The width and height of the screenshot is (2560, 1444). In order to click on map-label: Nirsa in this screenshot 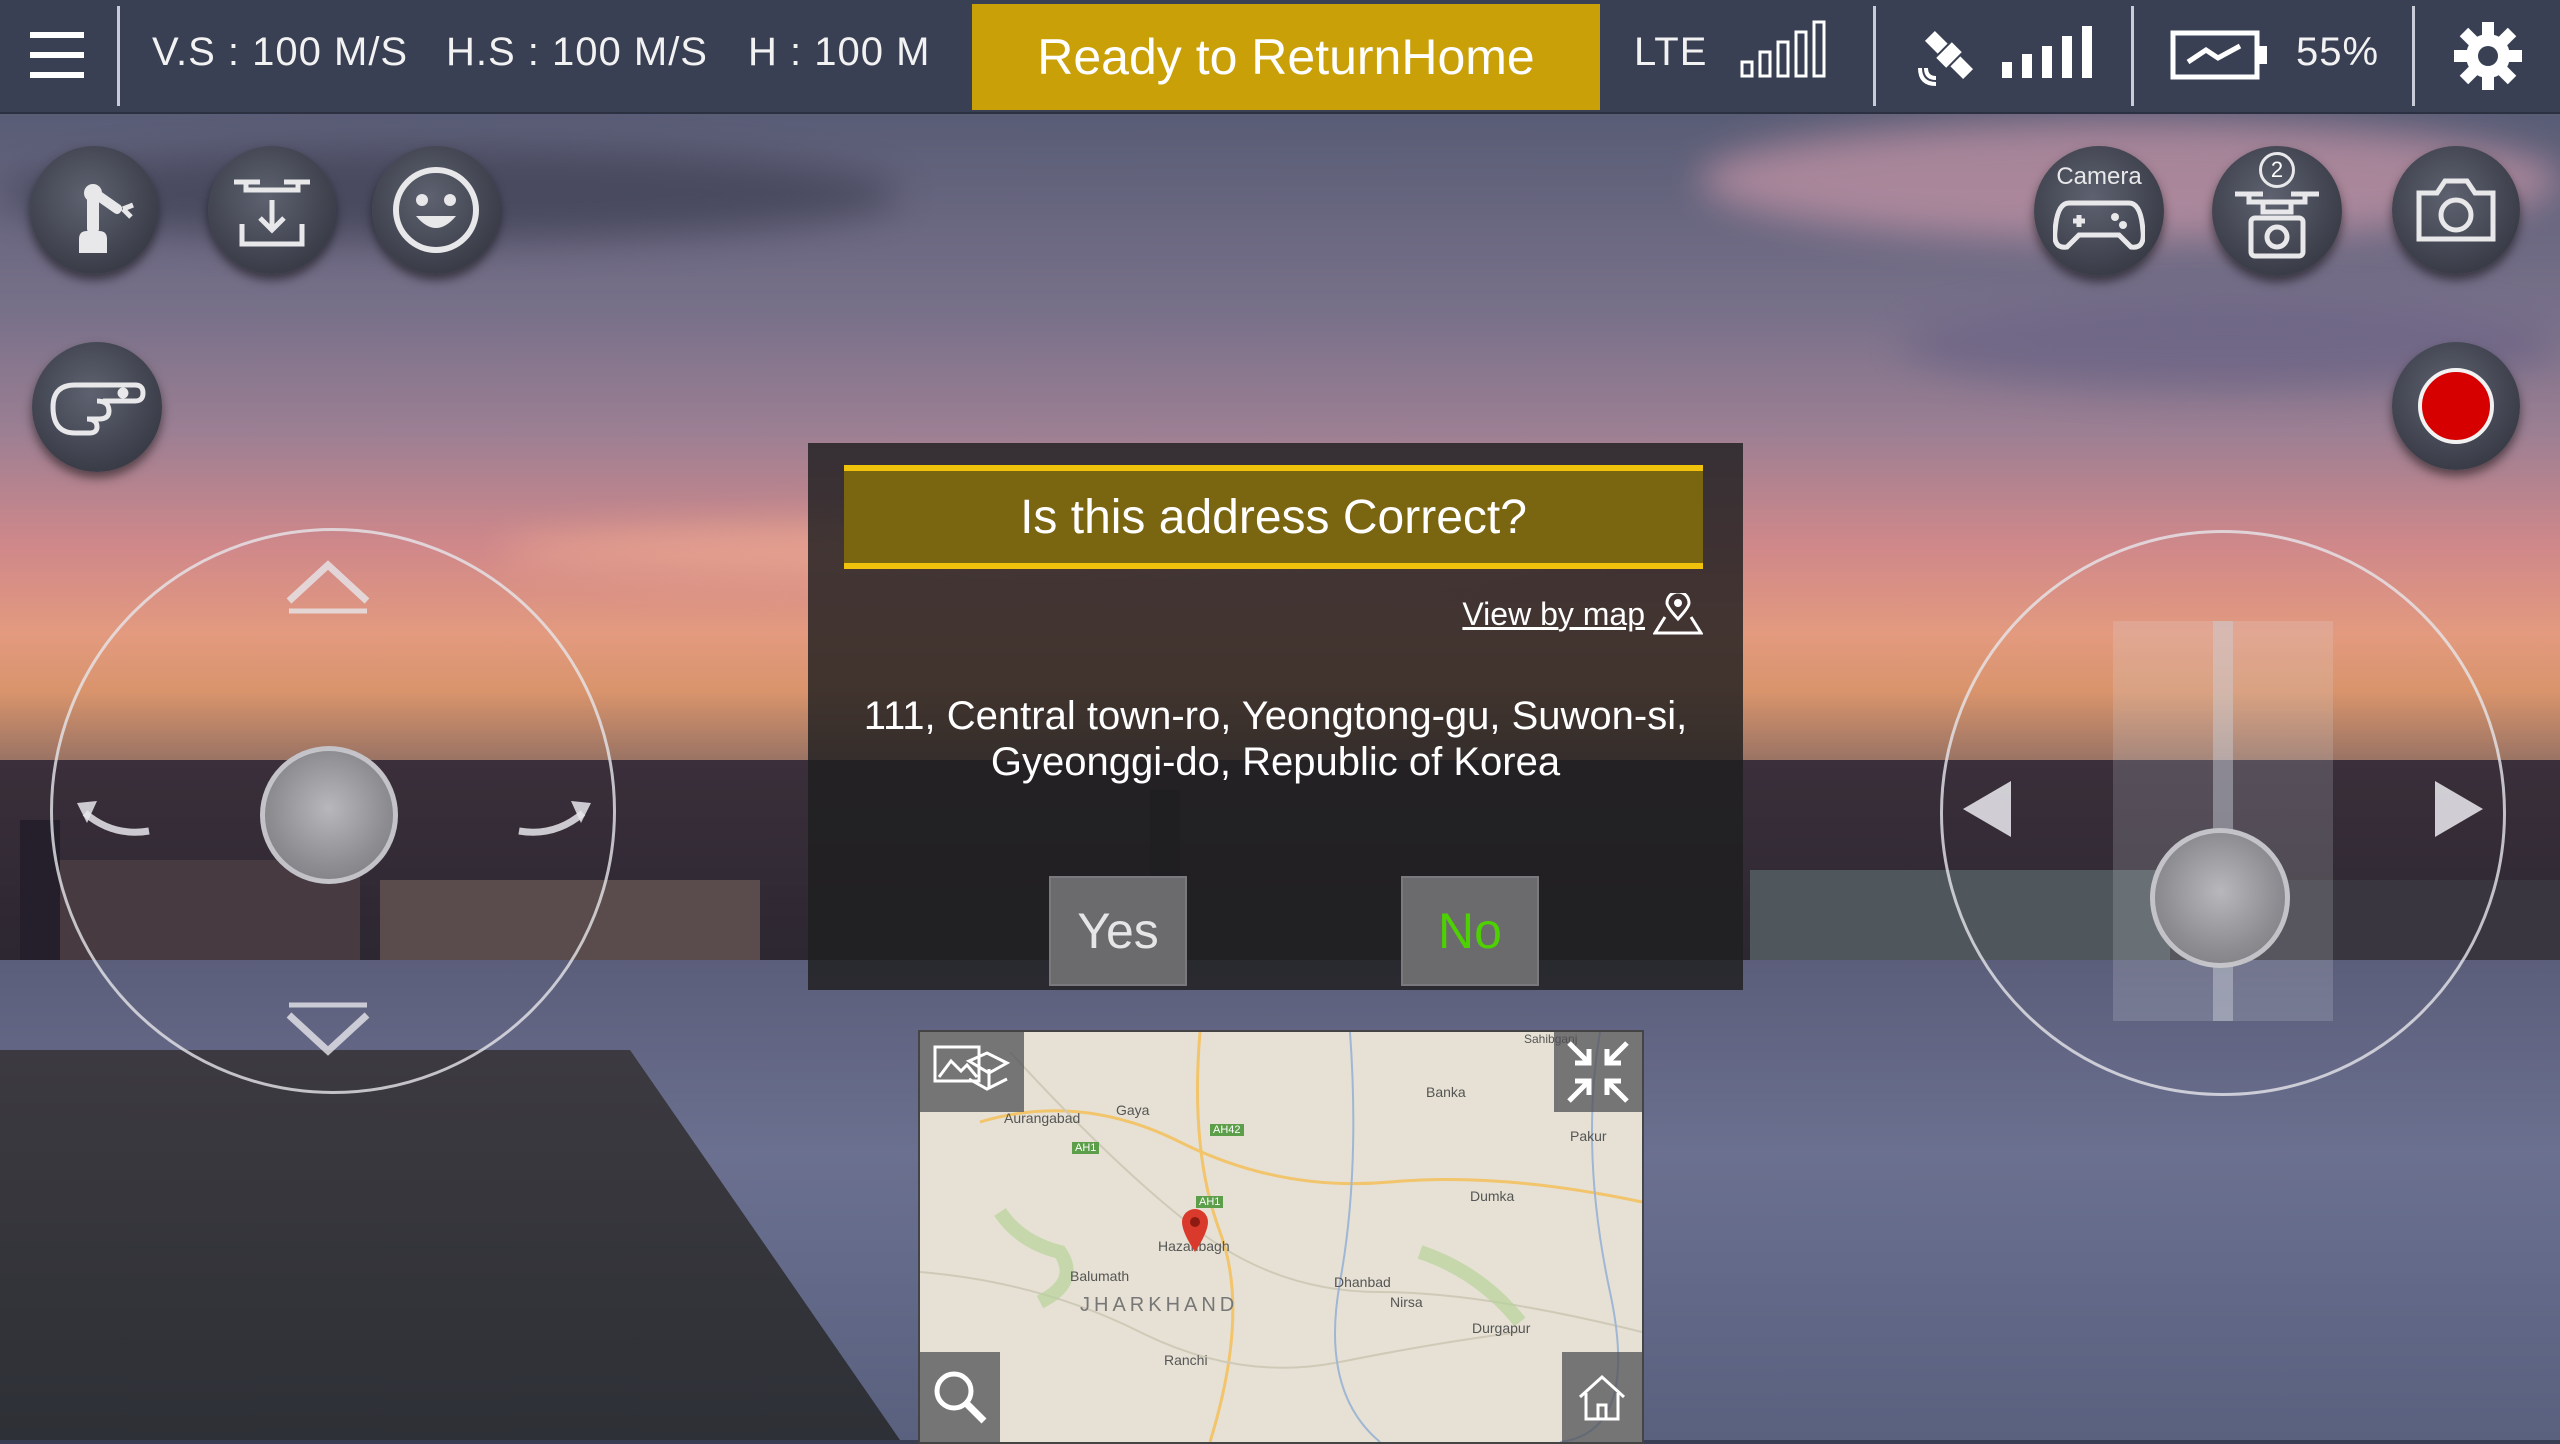, I will do `click(1406, 1302)`.